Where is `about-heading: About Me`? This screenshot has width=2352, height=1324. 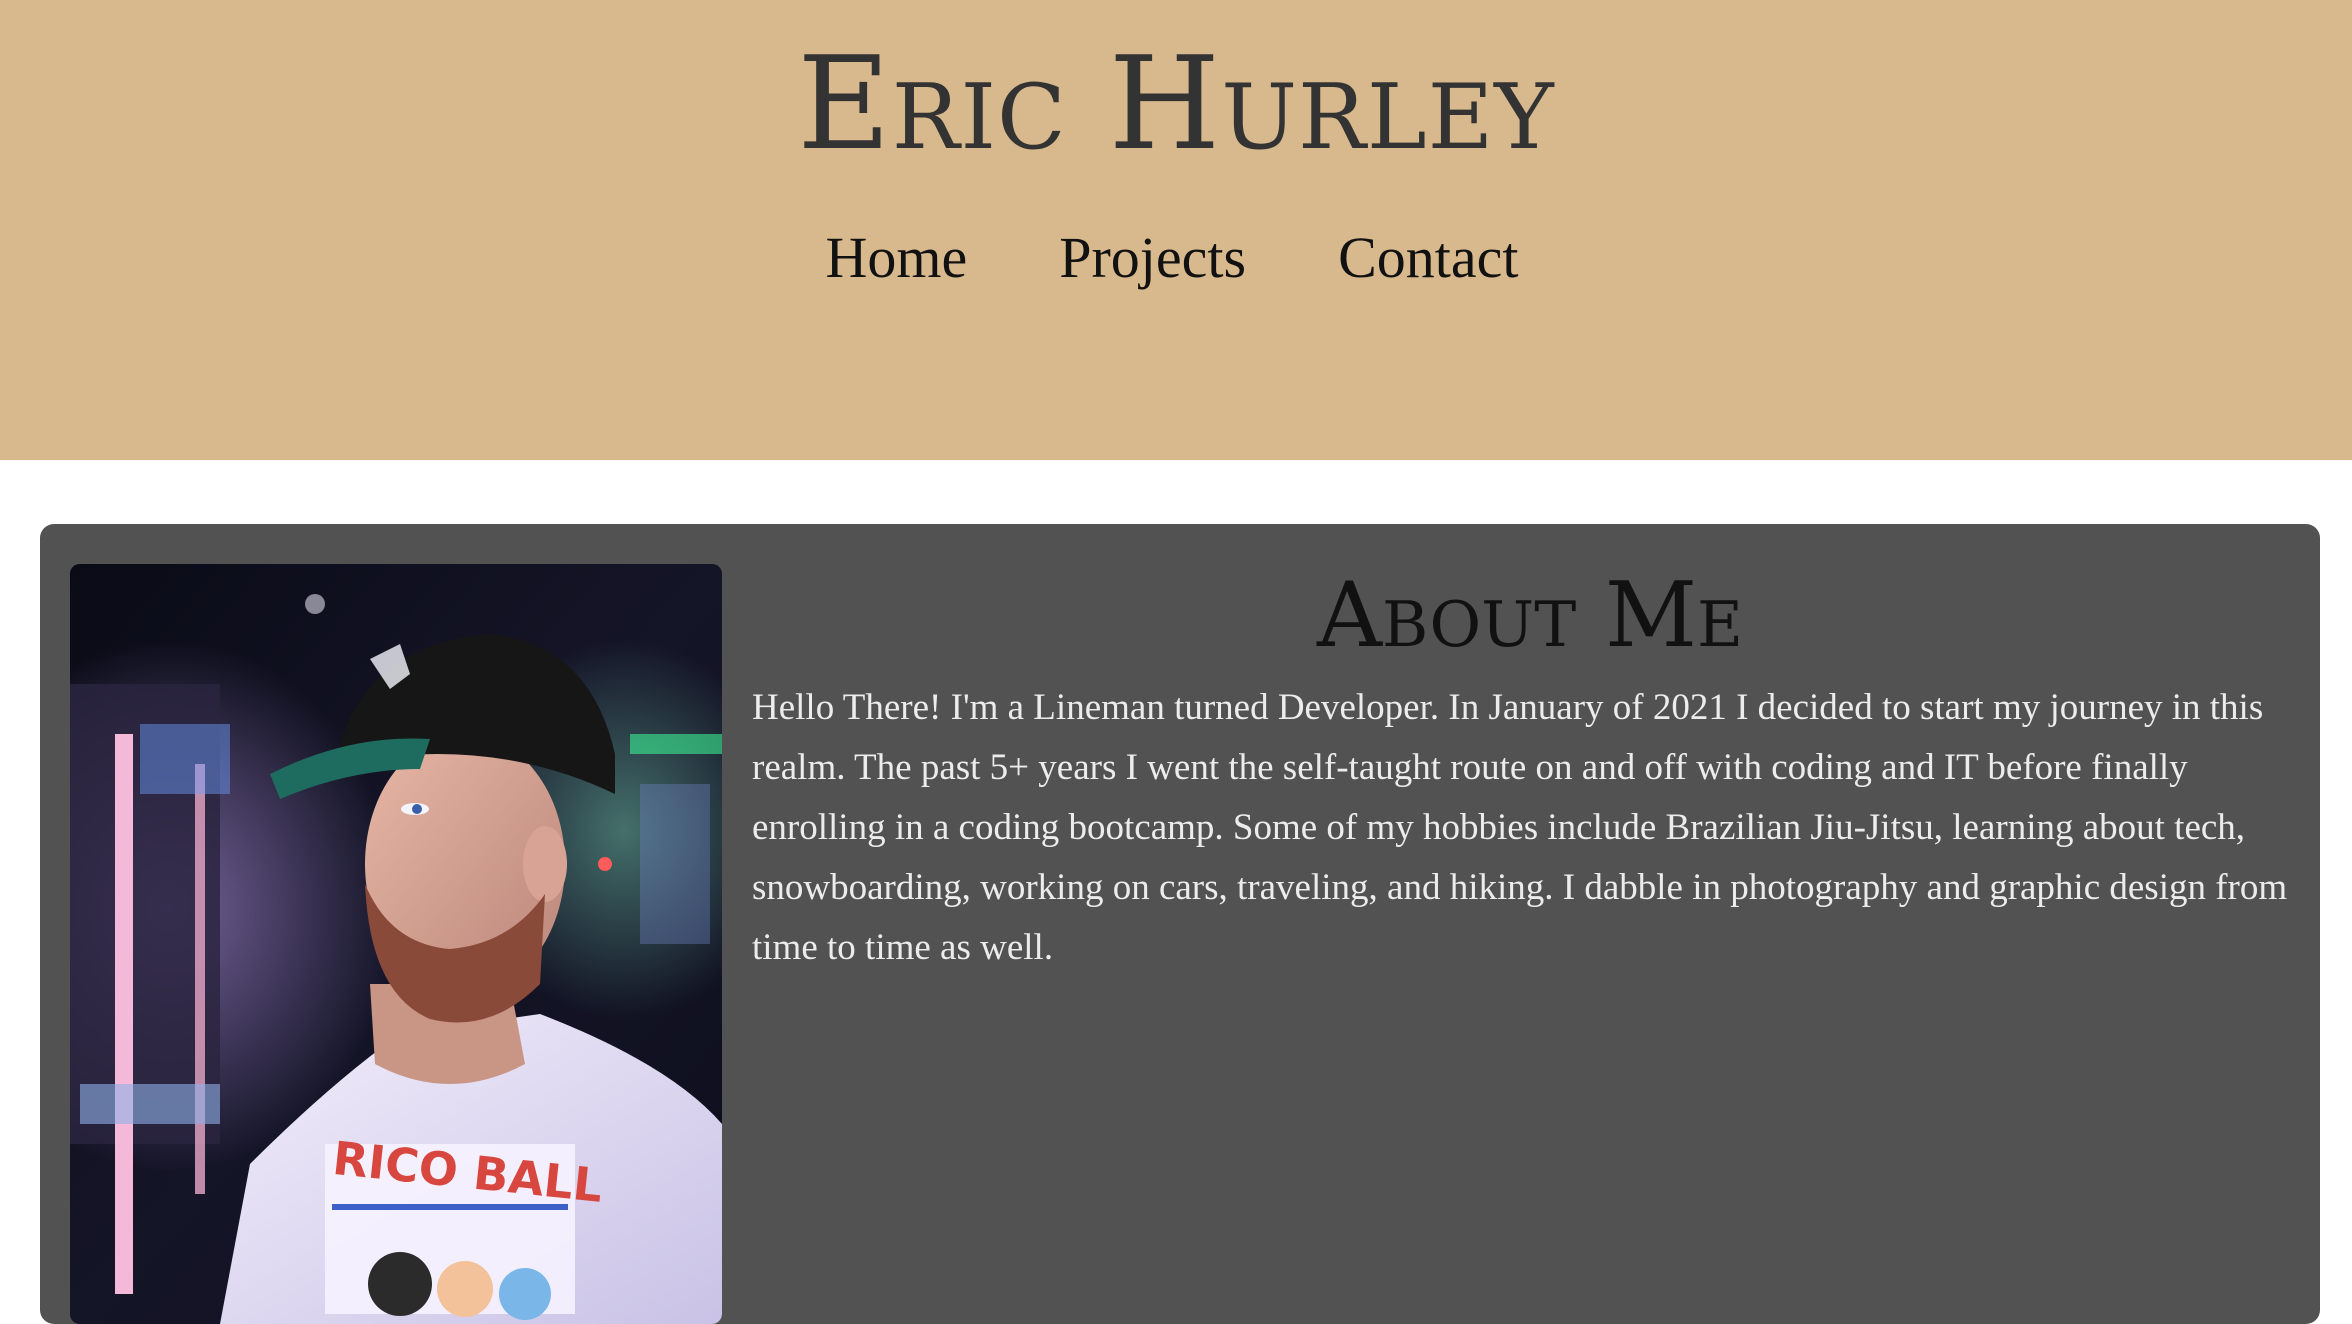 about-heading: About Me is located at coordinates (1530, 615).